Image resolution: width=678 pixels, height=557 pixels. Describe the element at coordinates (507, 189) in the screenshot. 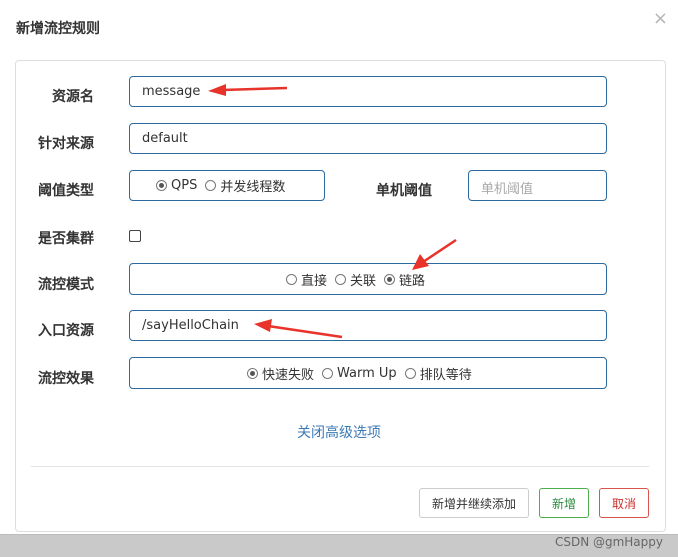

I see `single-threshold-placeholder: 单机阈值` at that location.